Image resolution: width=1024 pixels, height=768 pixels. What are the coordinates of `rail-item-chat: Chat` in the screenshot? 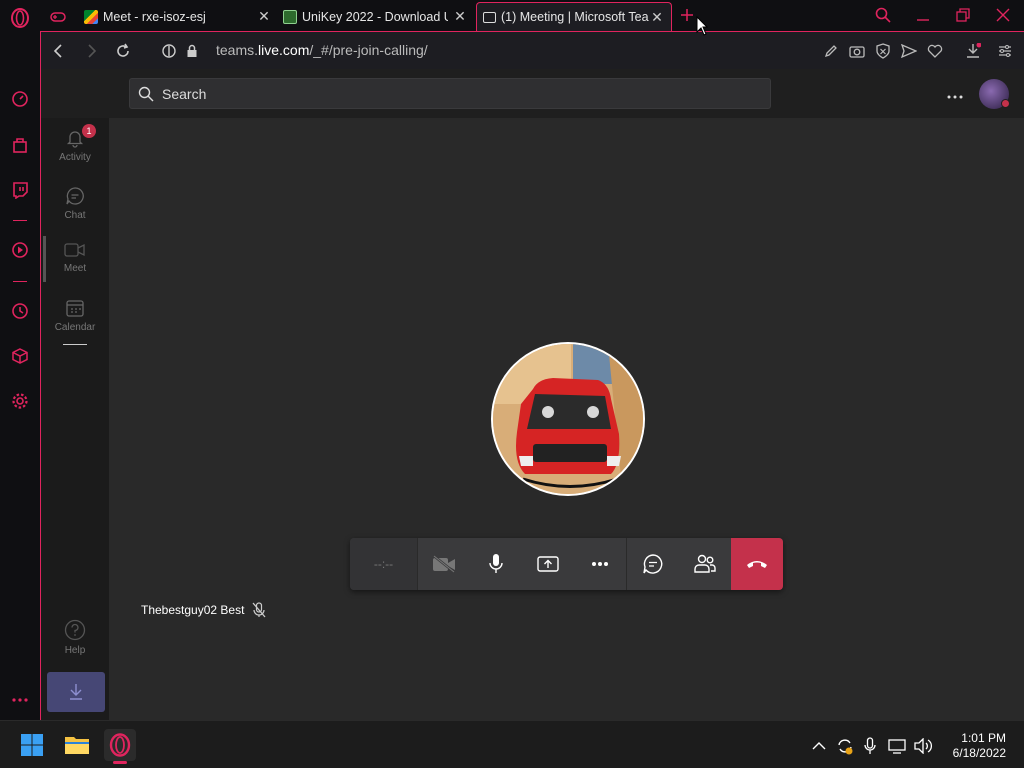 It's located at (75, 203).